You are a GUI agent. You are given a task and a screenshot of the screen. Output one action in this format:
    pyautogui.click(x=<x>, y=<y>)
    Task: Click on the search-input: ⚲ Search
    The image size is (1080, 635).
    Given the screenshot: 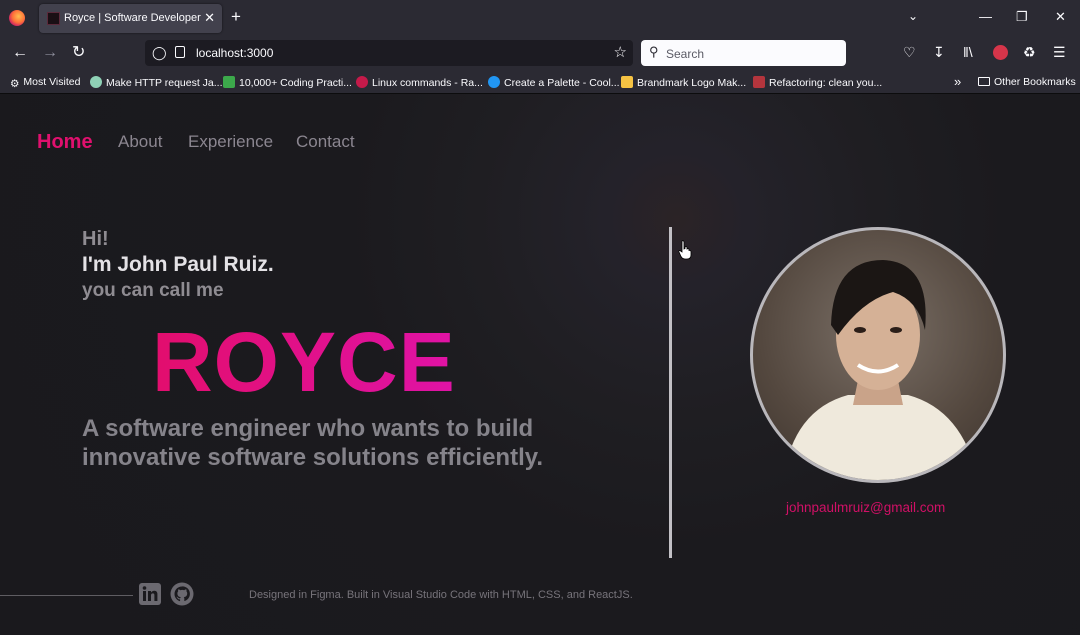 What is the action you would take?
    pyautogui.click(x=743, y=53)
    